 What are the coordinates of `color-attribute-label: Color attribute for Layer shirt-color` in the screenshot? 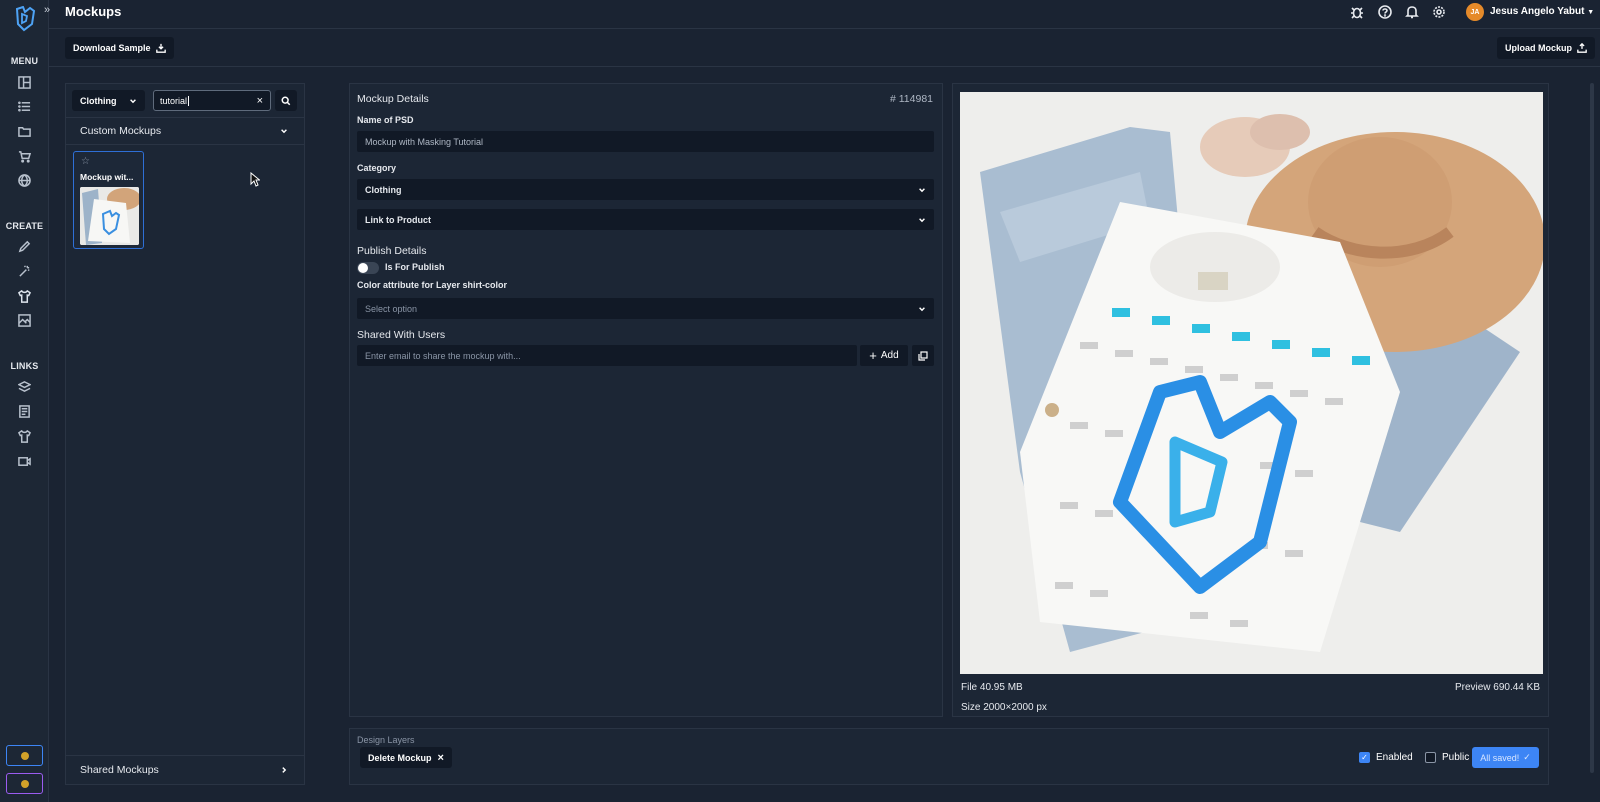 It's located at (432, 285).